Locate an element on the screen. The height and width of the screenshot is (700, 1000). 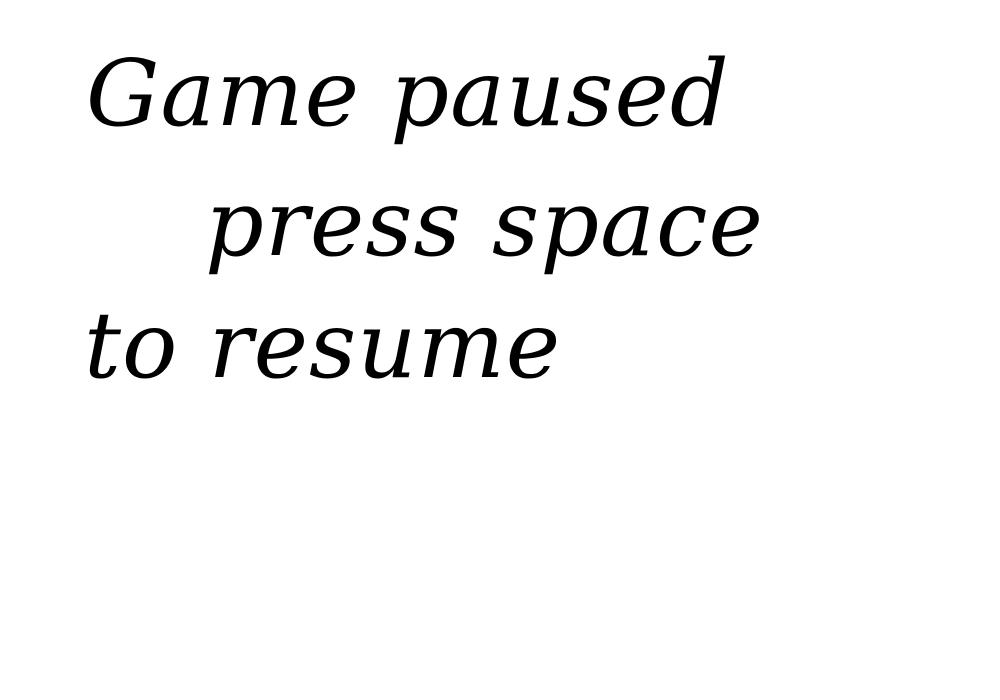
resume-instruction-line-continued: to resume is located at coordinates (323, 345).